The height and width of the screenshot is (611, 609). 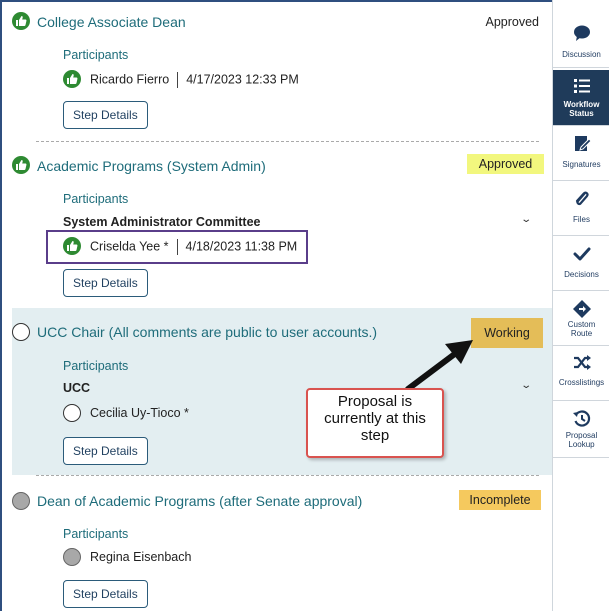 What do you see at coordinates (581, 435) in the screenshot?
I see `sidebar-item-label: Proposal` at bounding box center [581, 435].